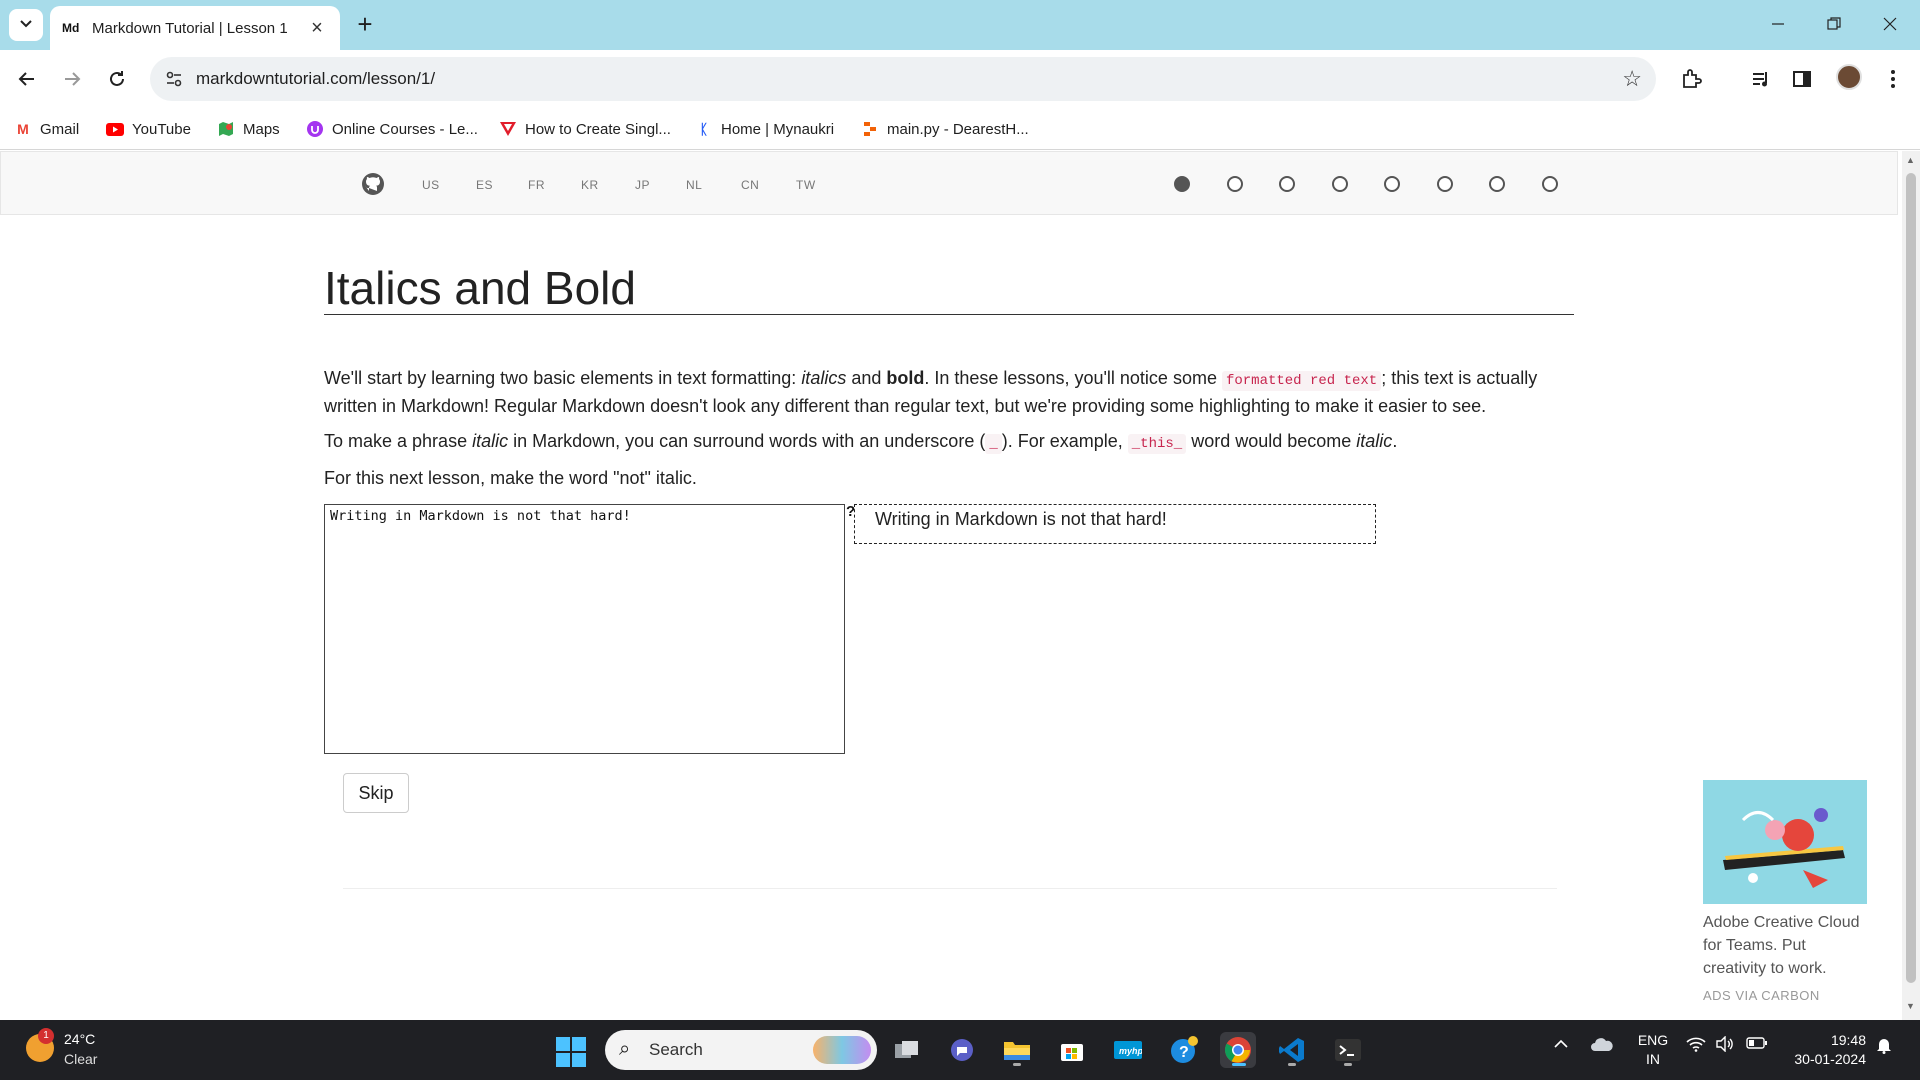  What do you see at coordinates (26, 25) in the screenshot?
I see `tab-search-button` at bounding box center [26, 25].